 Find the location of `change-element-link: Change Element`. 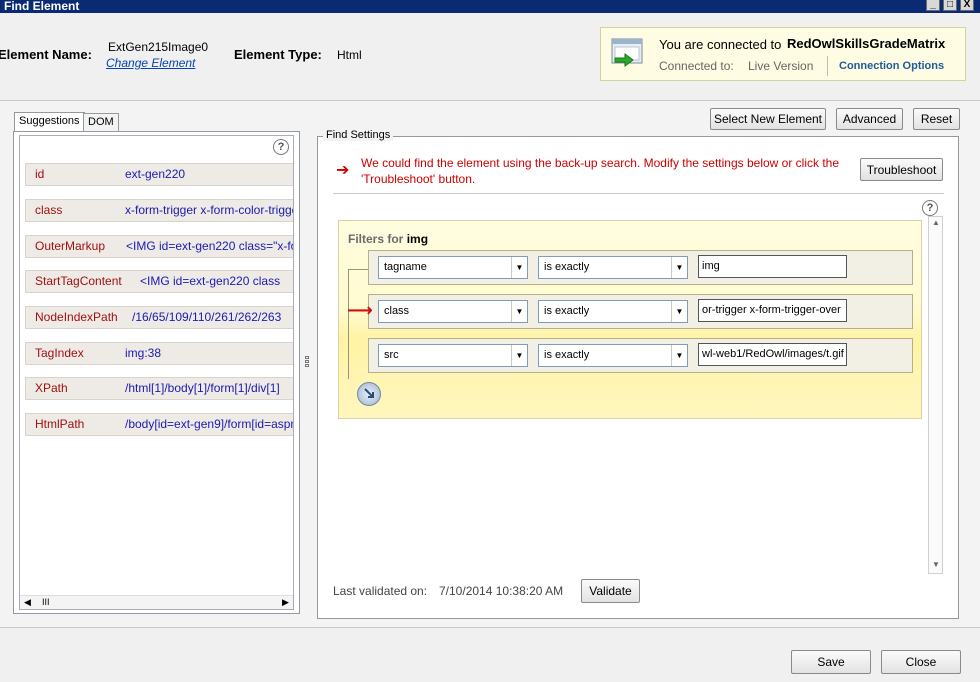

change-element-link: Change Element is located at coordinates (150, 63).